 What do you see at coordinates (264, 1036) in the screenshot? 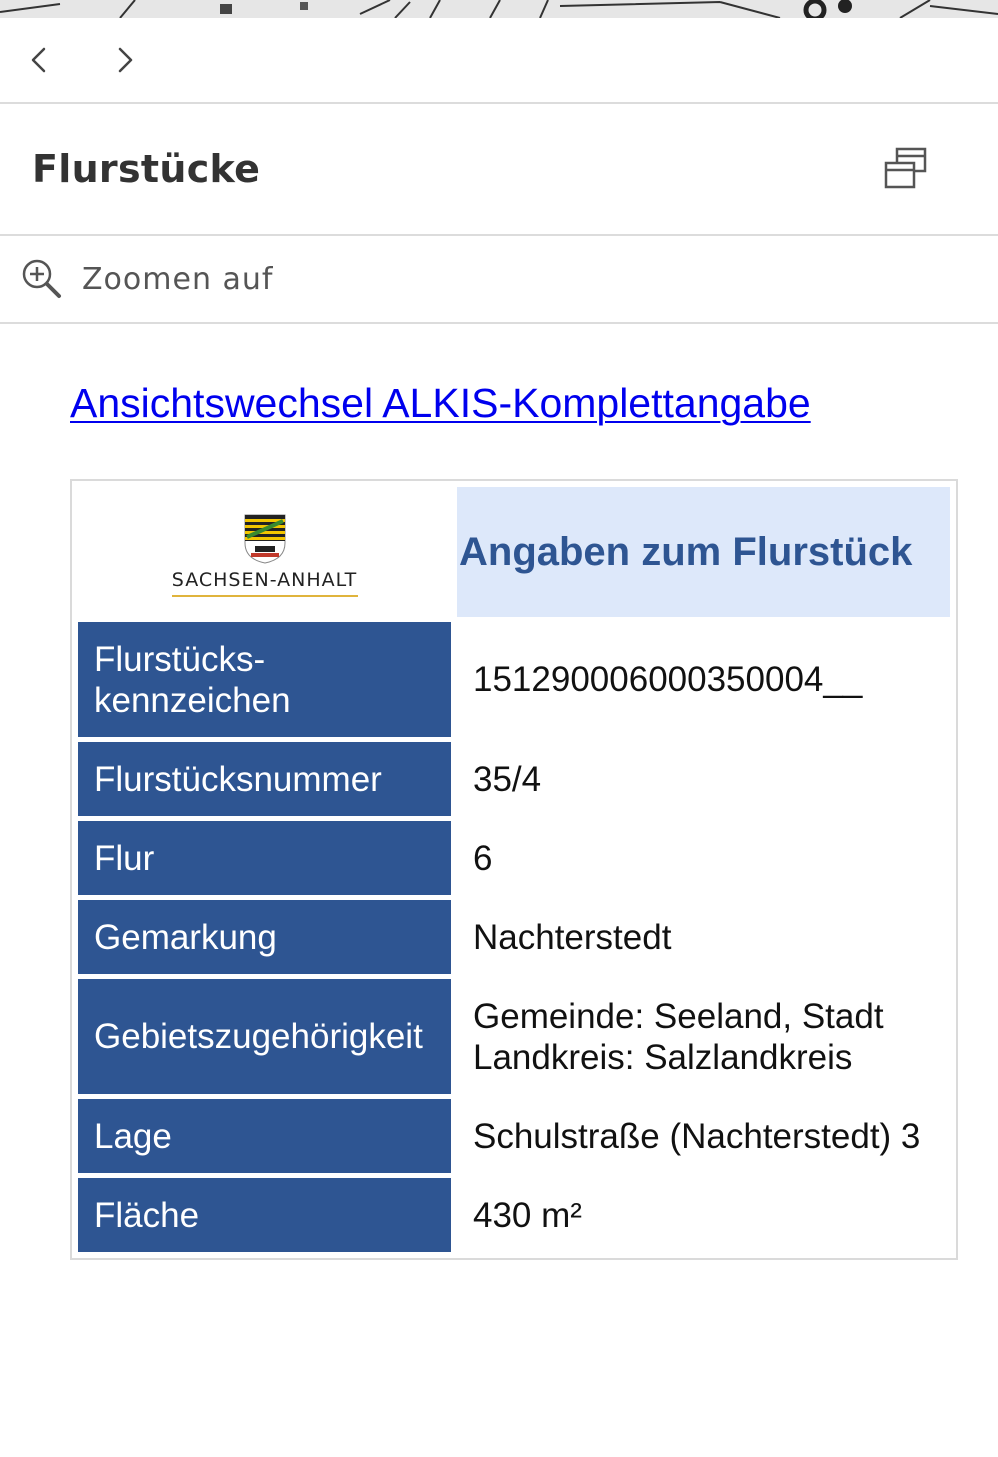
I see `row-label: Gebietszugehörigkeit` at bounding box center [264, 1036].